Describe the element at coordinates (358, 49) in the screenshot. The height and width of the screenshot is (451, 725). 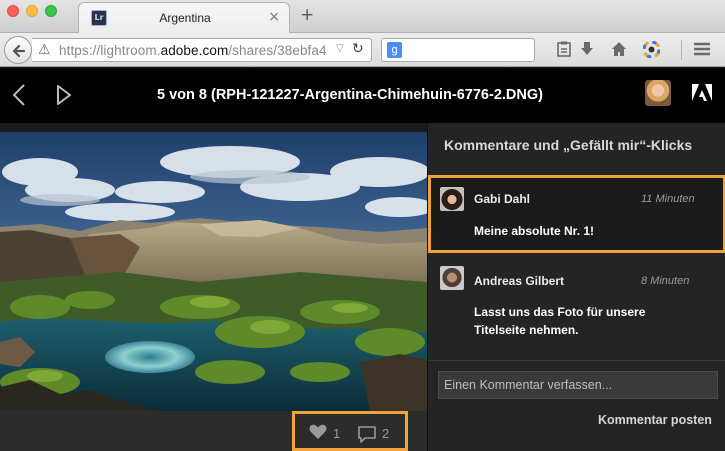
I see `reload-icon: ↻` at that location.